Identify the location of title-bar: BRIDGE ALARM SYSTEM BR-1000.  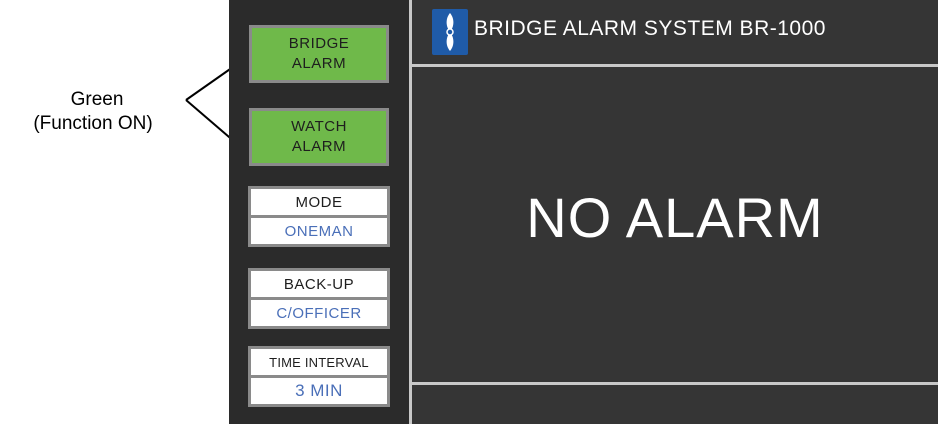
(675, 32).